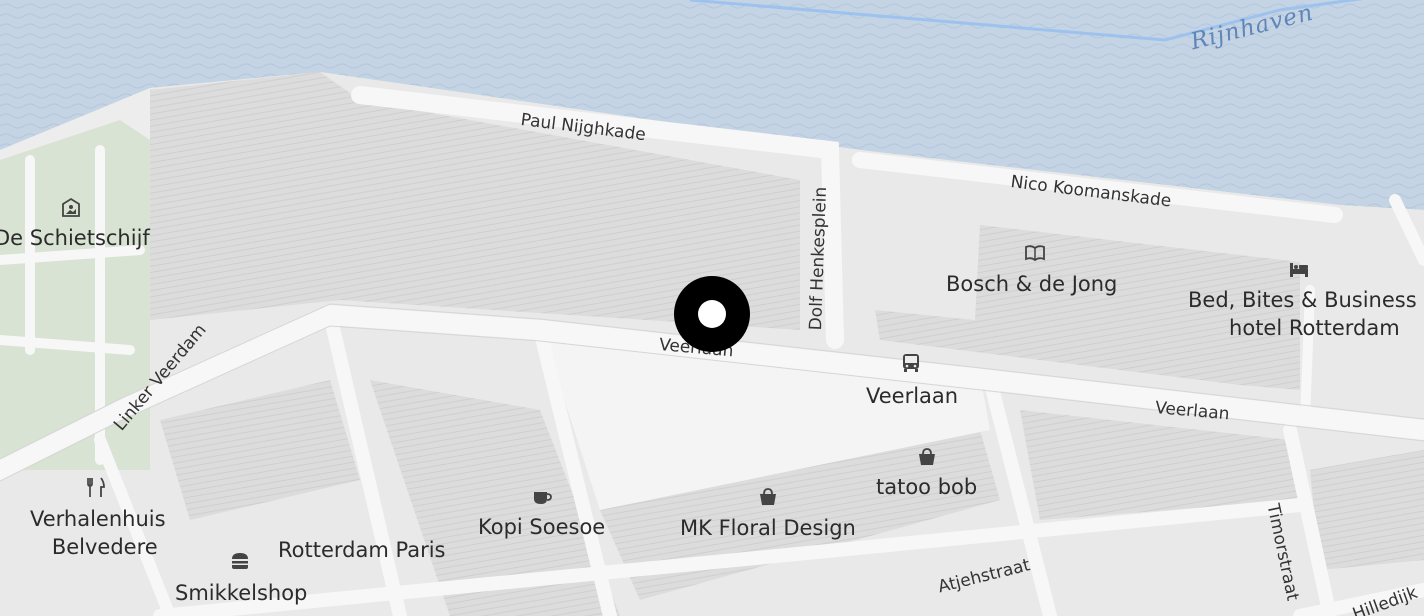 The height and width of the screenshot is (616, 1424). Describe the element at coordinates (1302, 314) in the screenshot. I see `poi-bed-bites-business: Bed, Bites & Business hotel Rotterdam` at that location.